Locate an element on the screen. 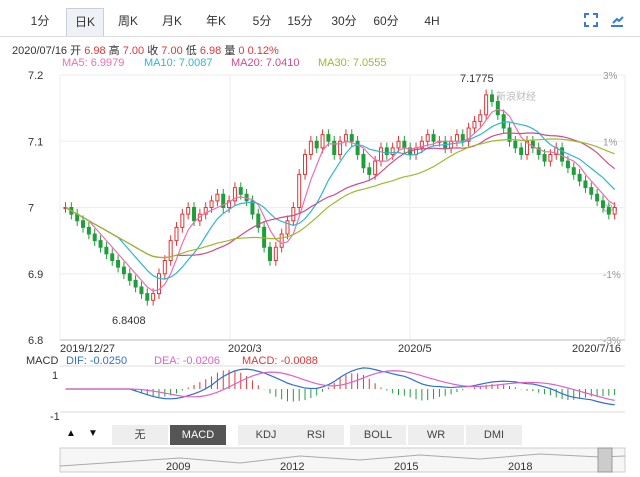  macd-dea-label: DEA: -0.0206 is located at coordinates (187, 361).